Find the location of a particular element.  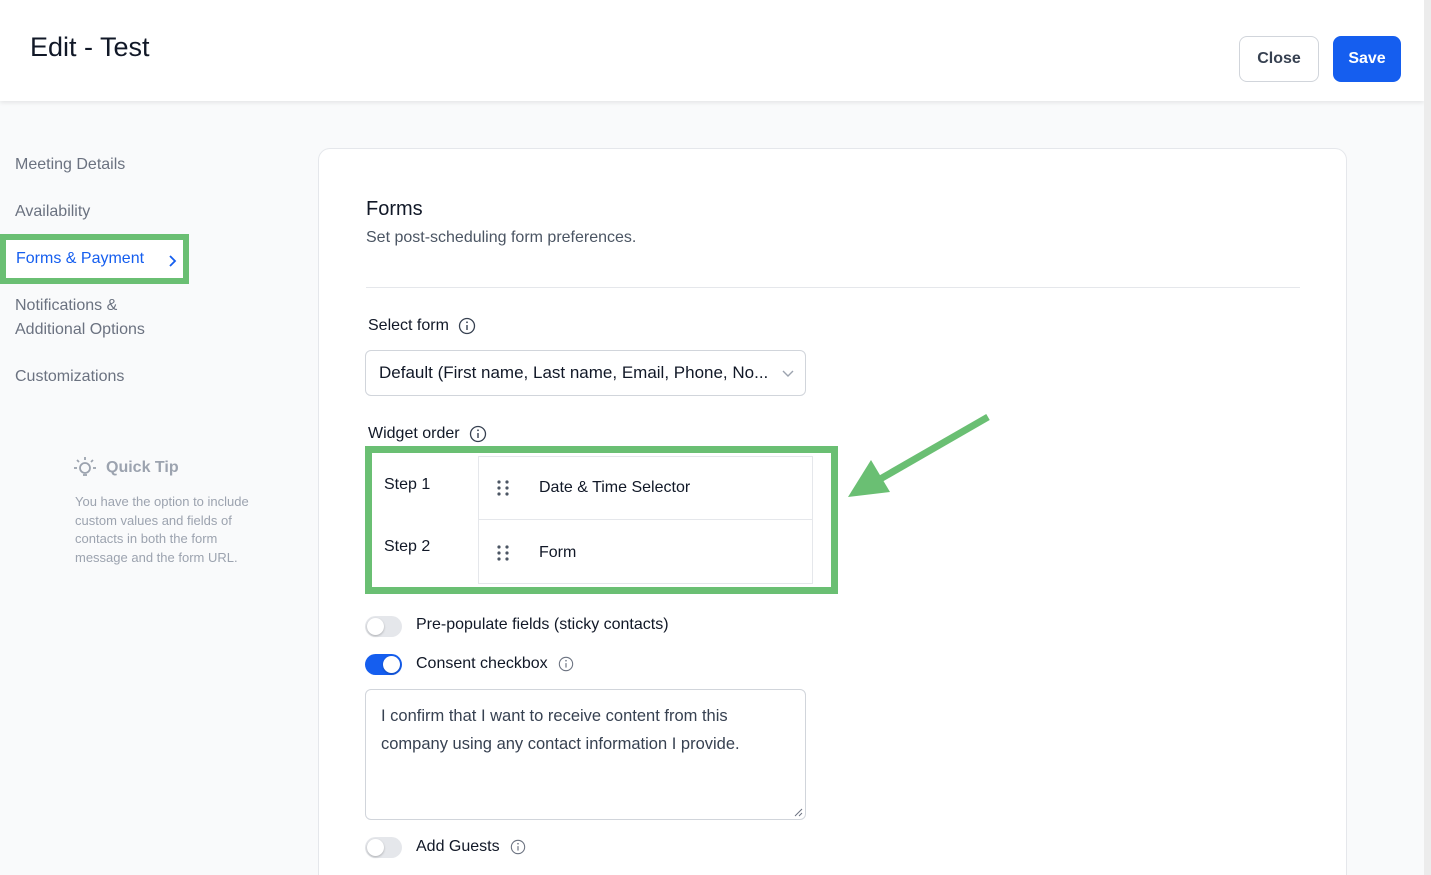

sidebar-item-meeting-details: Meeting Details is located at coordinates (95, 165).